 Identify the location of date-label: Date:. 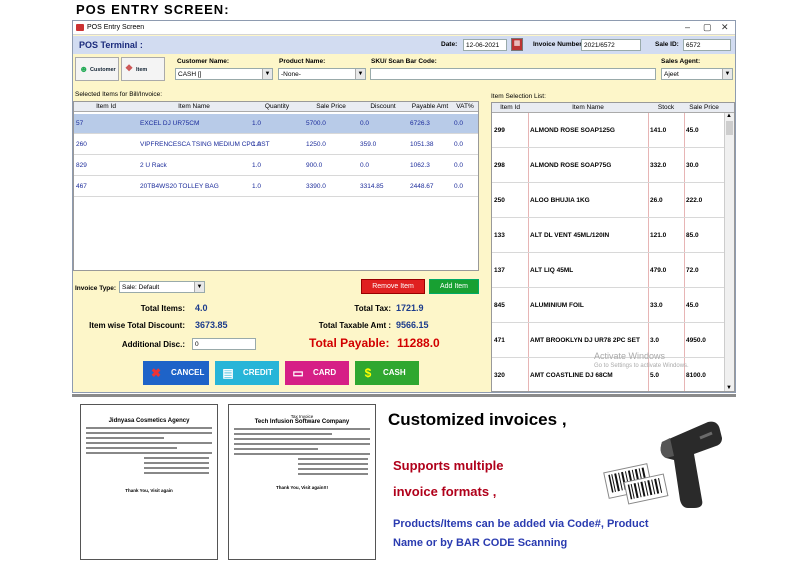
(449, 44).